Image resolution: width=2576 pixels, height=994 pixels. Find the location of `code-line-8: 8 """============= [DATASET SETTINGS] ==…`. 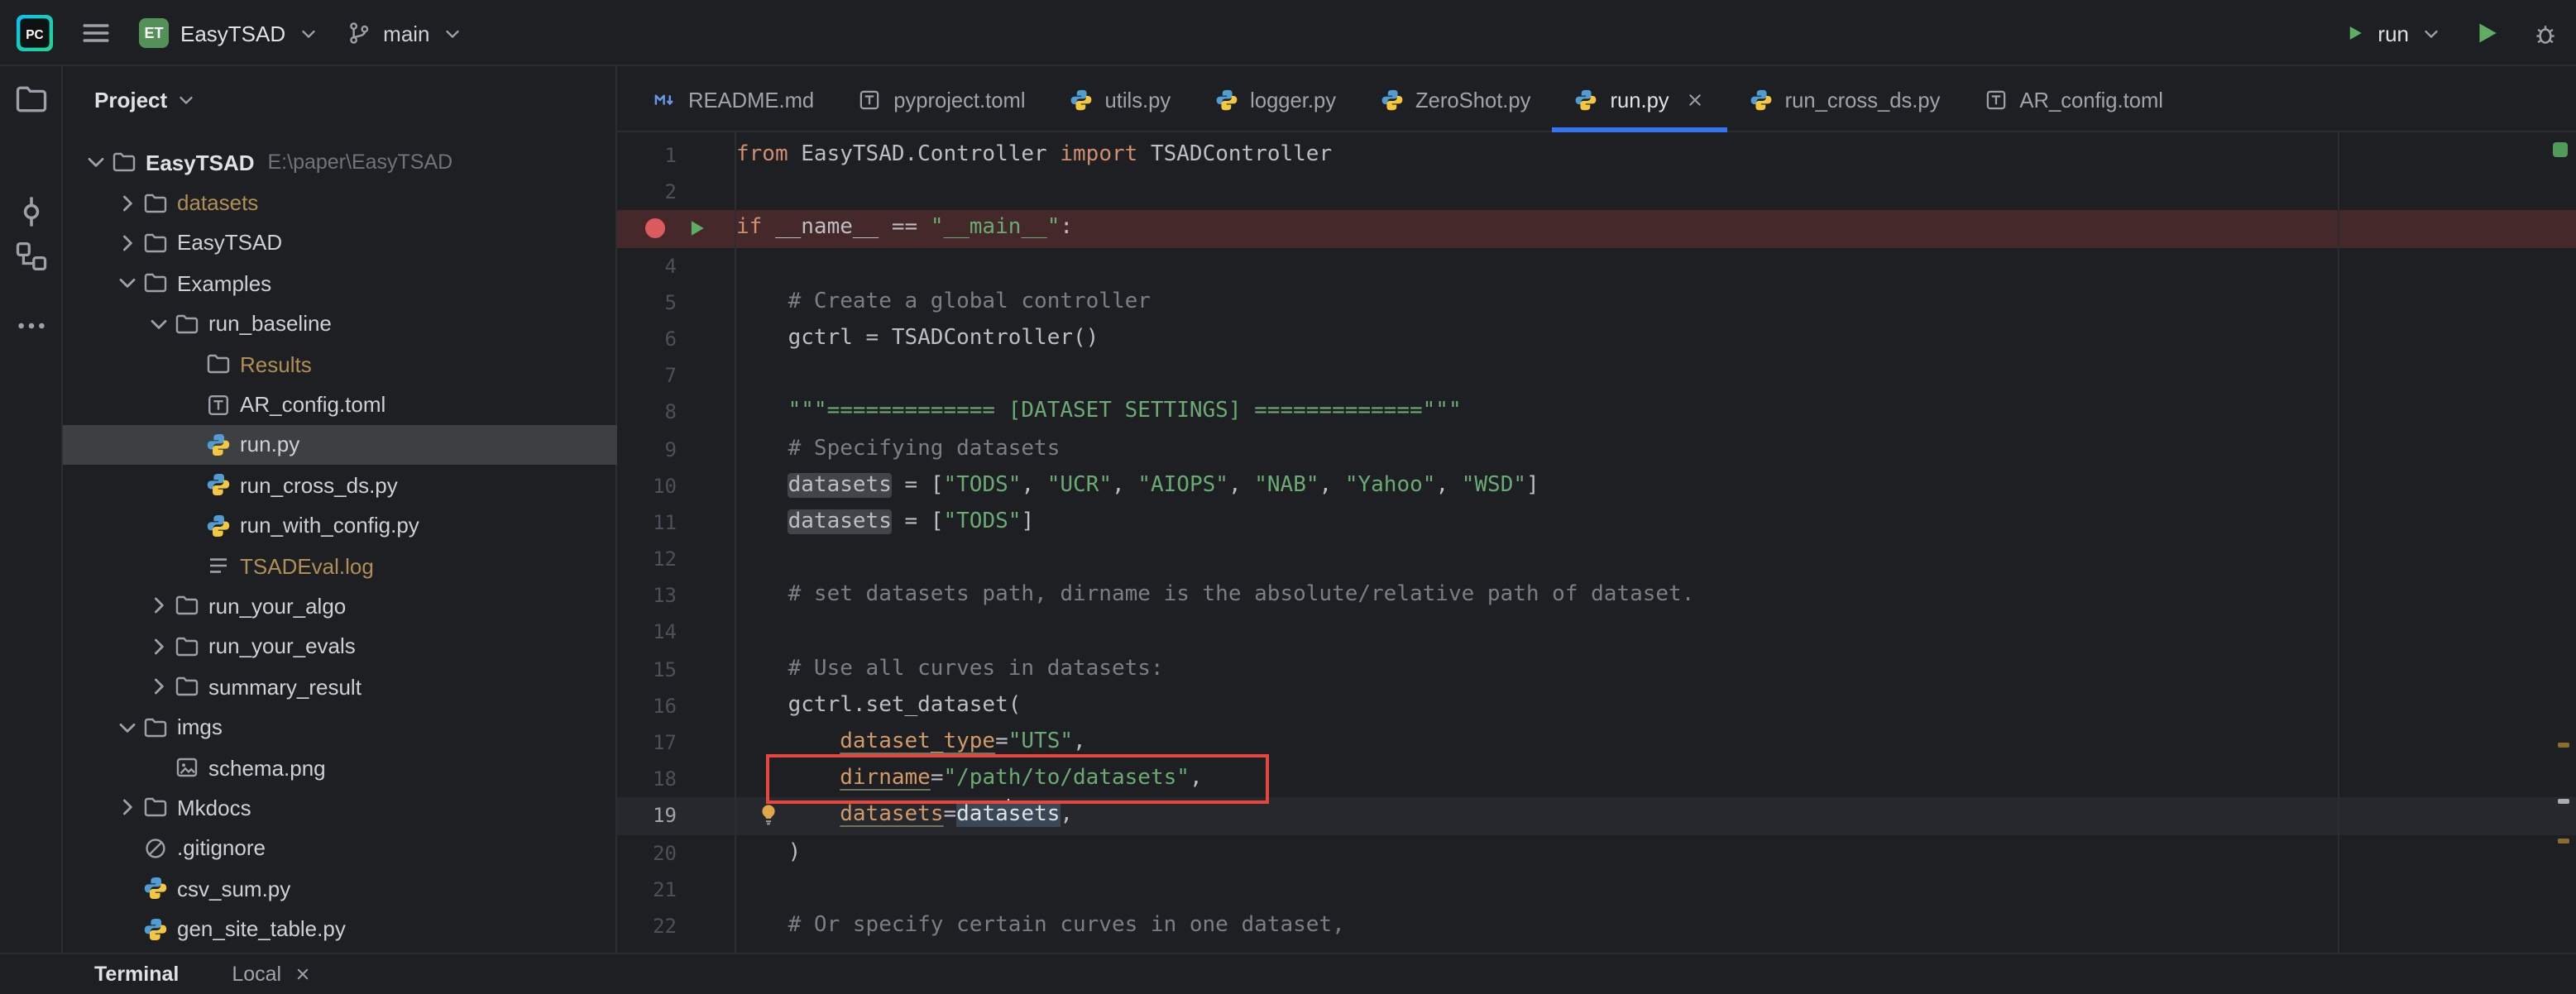

code-line-8: 8 """============= [DATASET SETTINGS] ==… is located at coordinates (1596, 413).